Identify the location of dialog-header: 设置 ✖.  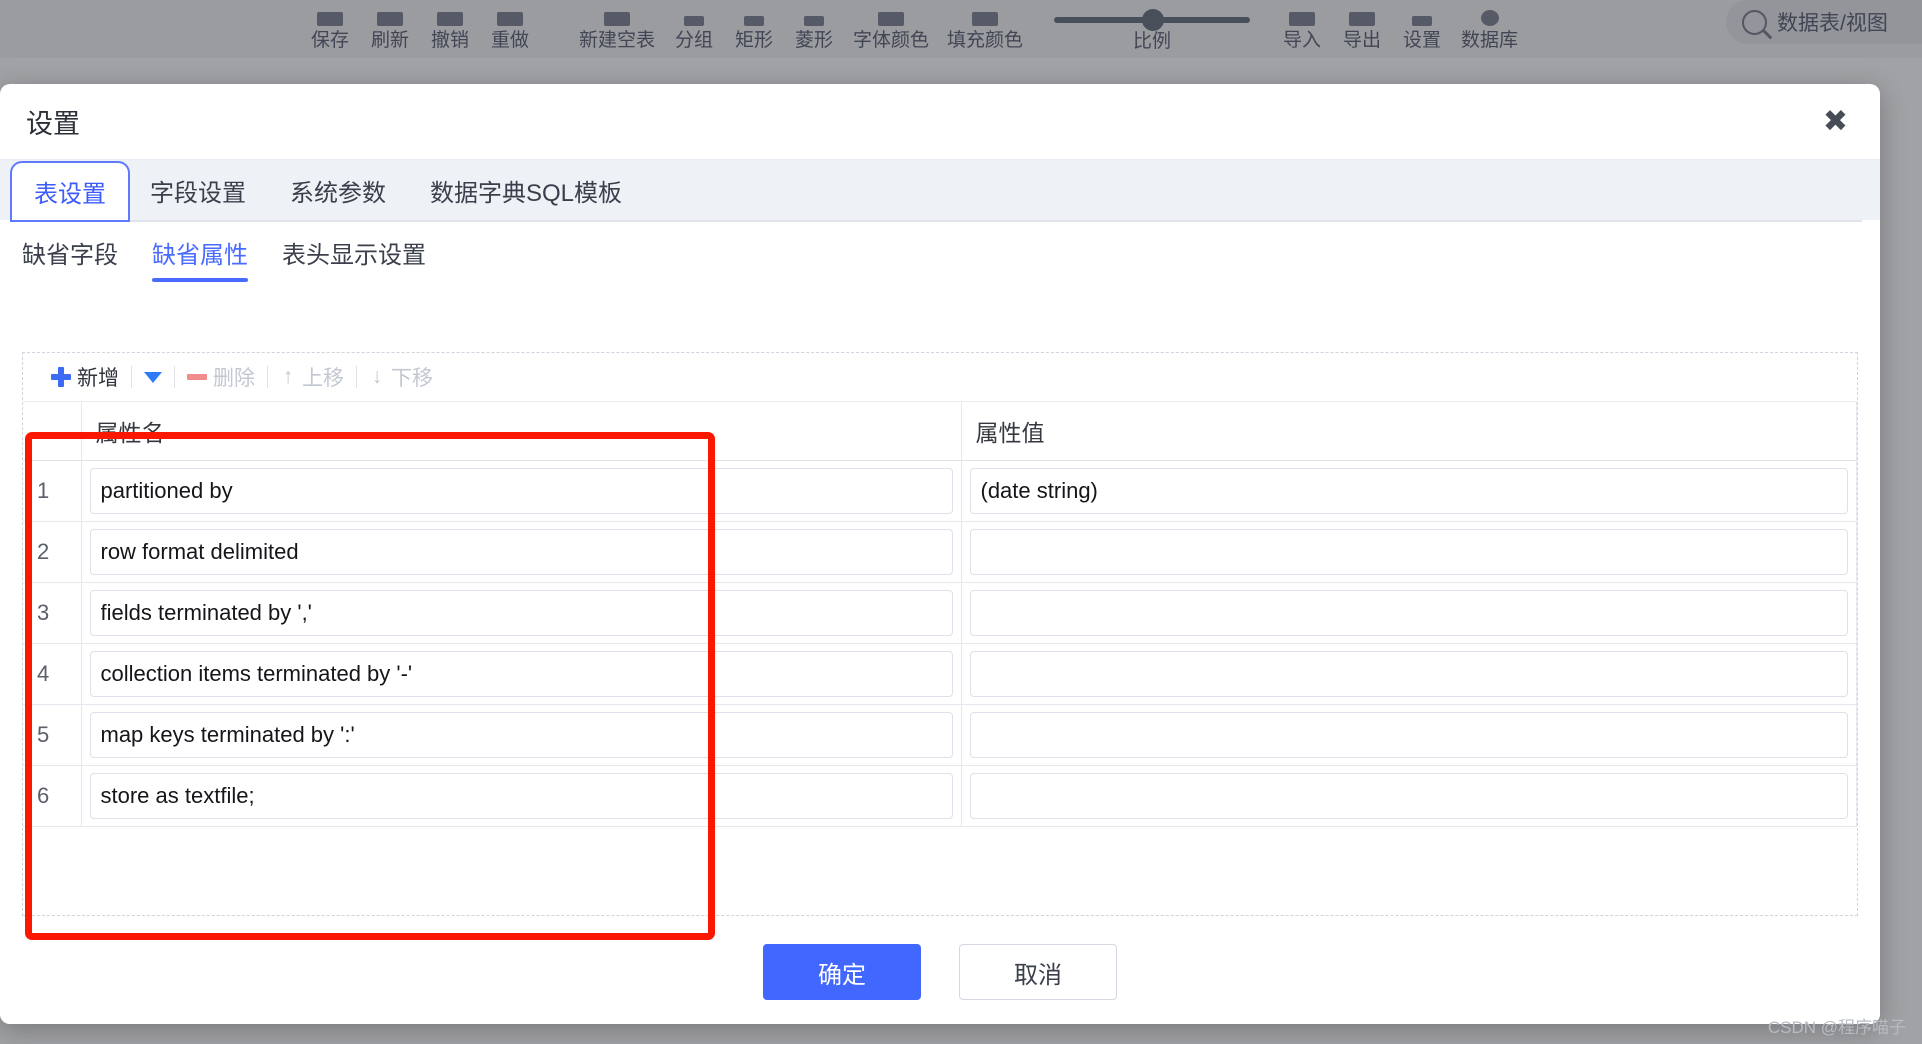
(940, 122).